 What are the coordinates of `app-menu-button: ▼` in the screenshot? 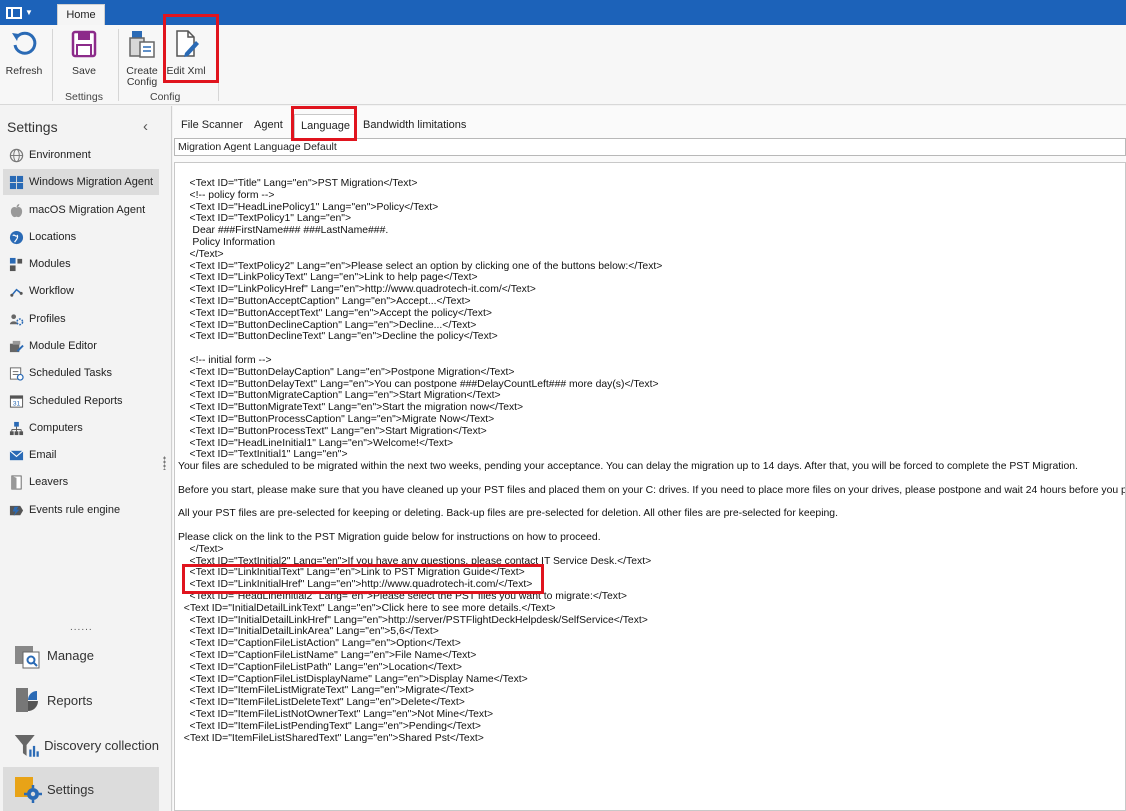 It's located at (26, 12).